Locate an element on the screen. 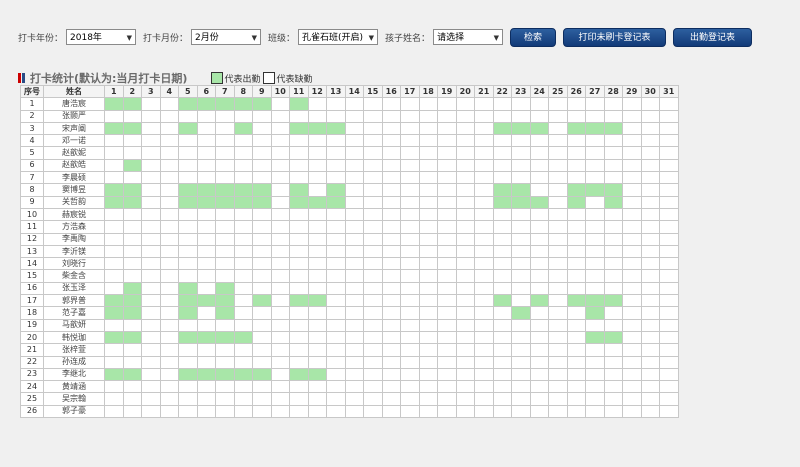 Image resolution: width=800 pixels, height=467 pixels. row-index: 20 is located at coordinates (32, 337).